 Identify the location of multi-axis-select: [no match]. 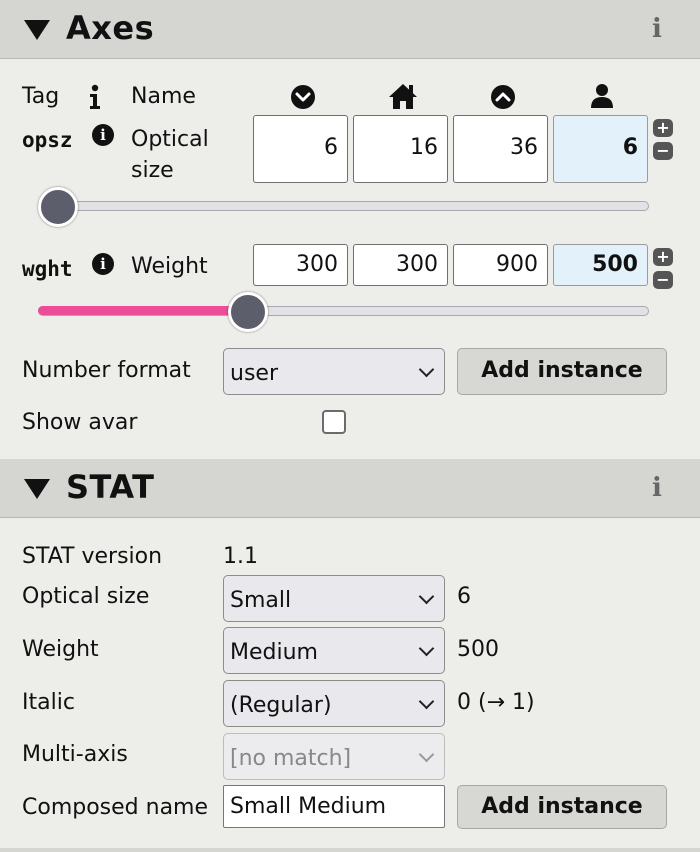
(334, 756).